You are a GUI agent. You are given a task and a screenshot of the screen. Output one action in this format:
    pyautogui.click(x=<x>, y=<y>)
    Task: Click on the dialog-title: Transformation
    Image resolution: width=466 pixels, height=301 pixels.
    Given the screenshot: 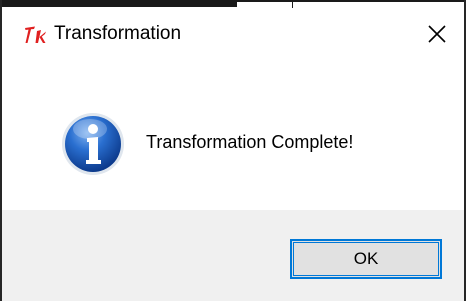 What is the action you would take?
    pyautogui.click(x=118, y=33)
    